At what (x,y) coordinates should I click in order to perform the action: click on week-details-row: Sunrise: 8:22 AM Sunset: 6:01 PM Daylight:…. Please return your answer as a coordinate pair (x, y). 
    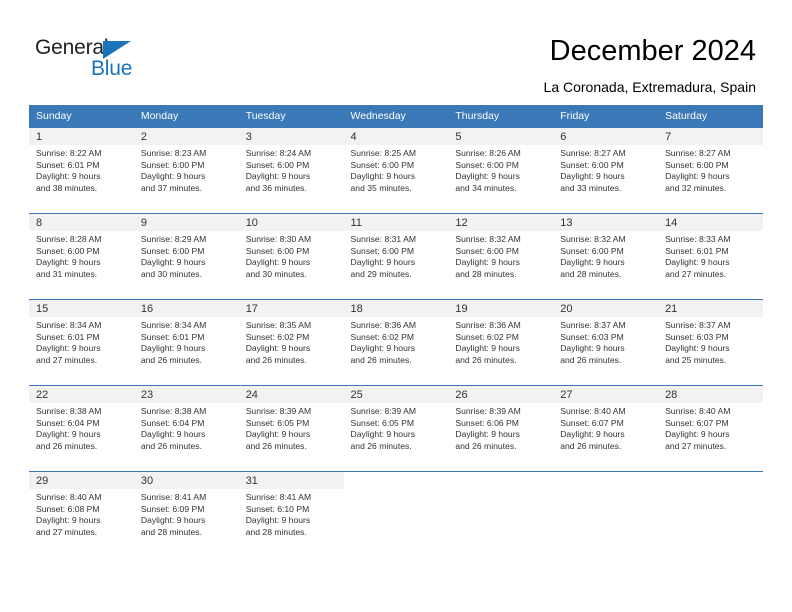
    Looking at the image, I should click on (396, 179).